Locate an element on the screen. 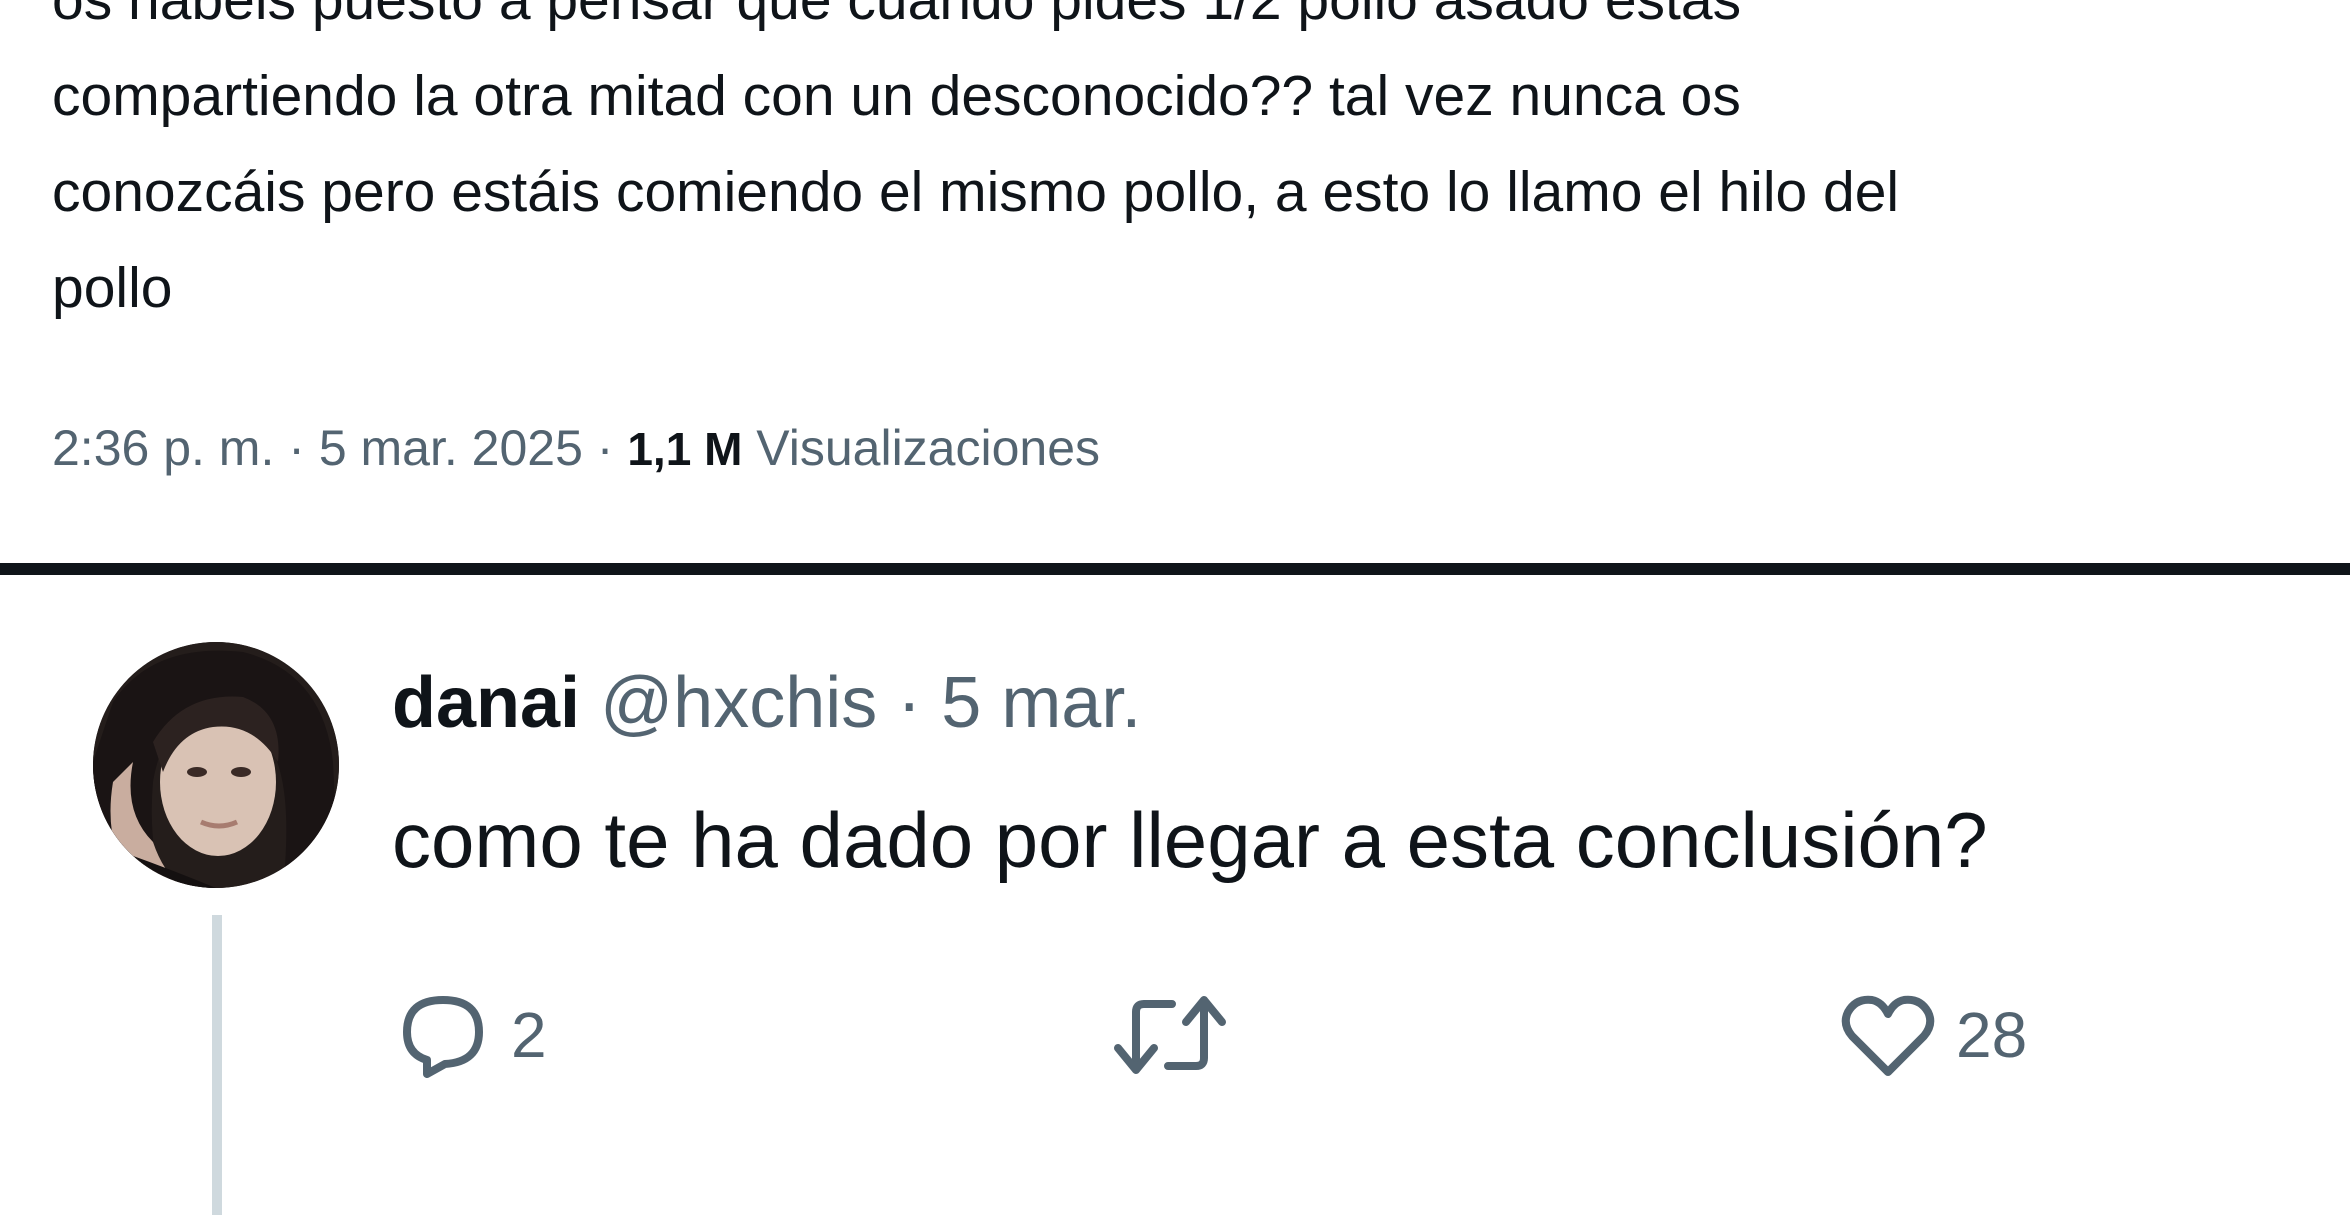  reply-button: 2 is located at coordinates (470, 1035).